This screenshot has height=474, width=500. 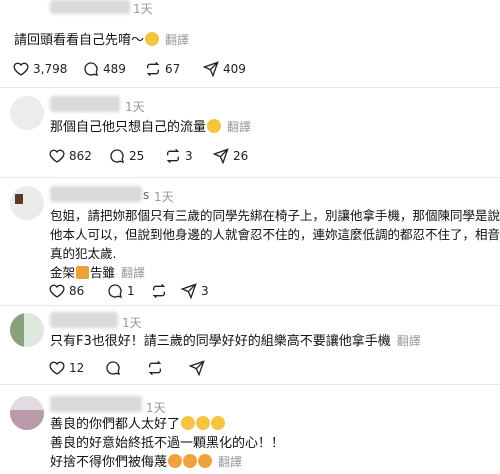 I want to click on reply-text-fragment: 善良的你們都人太好了, so click(x=115, y=424).